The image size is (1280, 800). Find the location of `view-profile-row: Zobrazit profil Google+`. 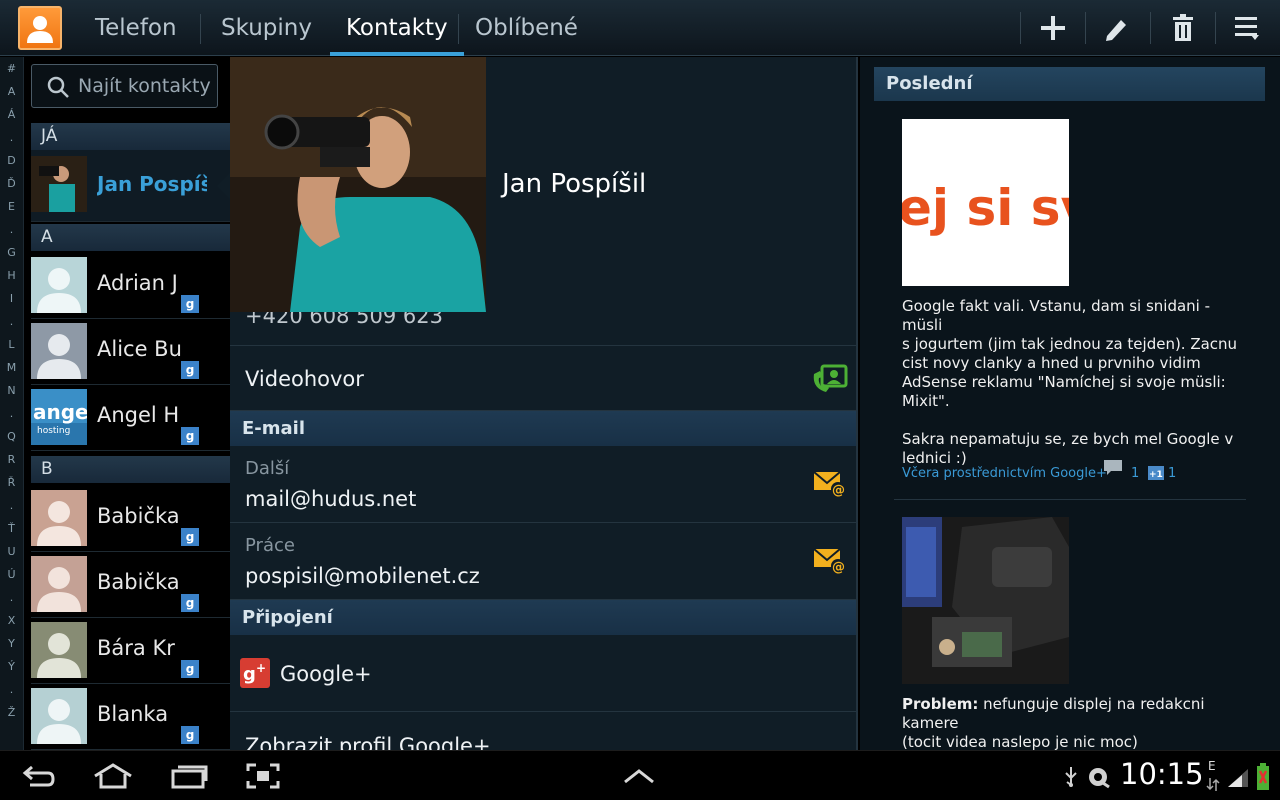

view-profile-row: Zobrazit profil Google+ is located at coordinates (543, 731).